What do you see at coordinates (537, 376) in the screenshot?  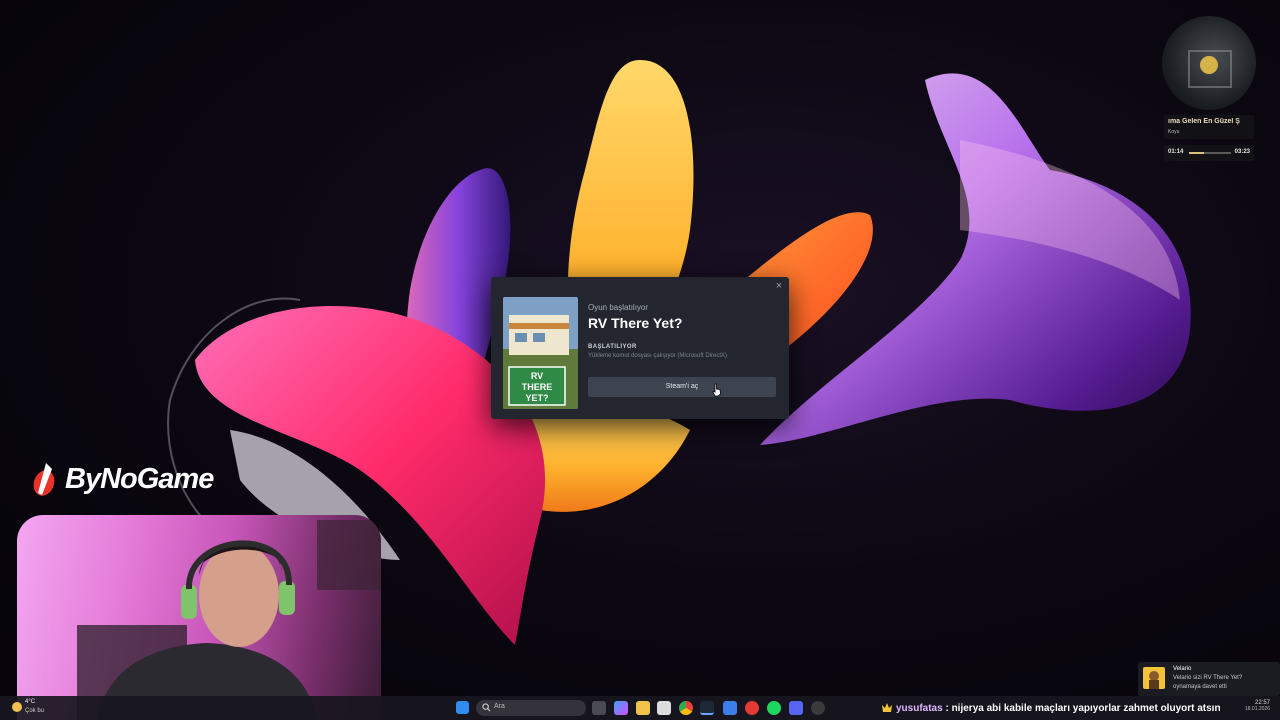 I see `cover-text-line1: RV` at bounding box center [537, 376].